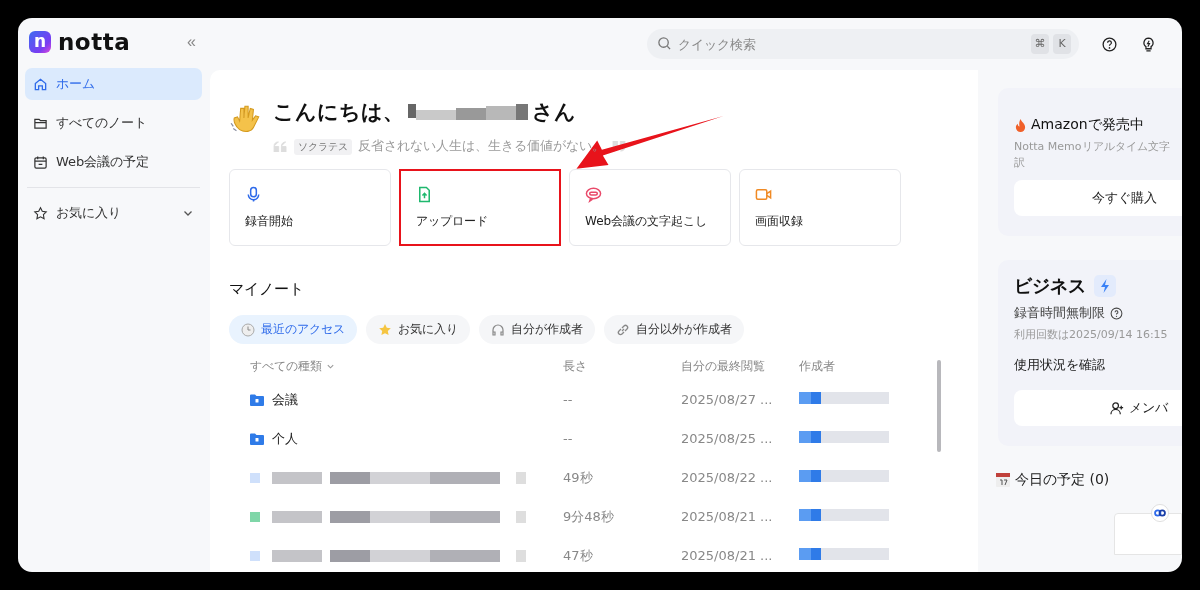 Image resolution: width=1200 pixels, height=590 pixels. What do you see at coordinates (723, 366) in the screenshot?
I see `column-header: 自分の最終閲覧` at bounding box center [723, 366].